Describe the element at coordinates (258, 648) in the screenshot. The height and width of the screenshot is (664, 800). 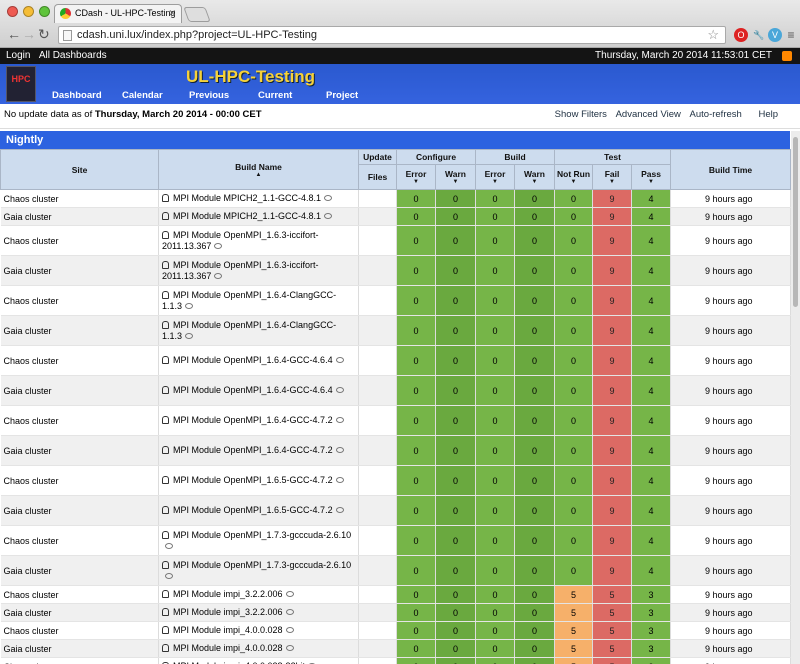
I see `build-name-cell: MPI Module impi_4.0.0.028` at that location.